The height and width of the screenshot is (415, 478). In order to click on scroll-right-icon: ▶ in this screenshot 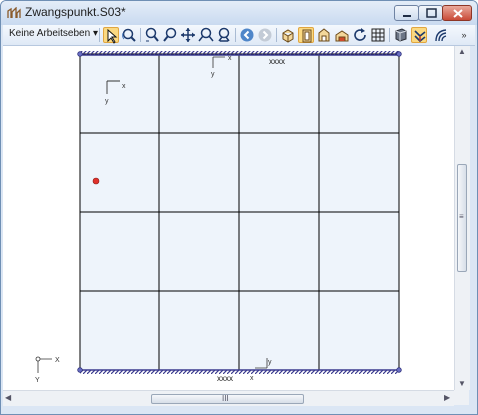, I will do `click(447, 397)`.